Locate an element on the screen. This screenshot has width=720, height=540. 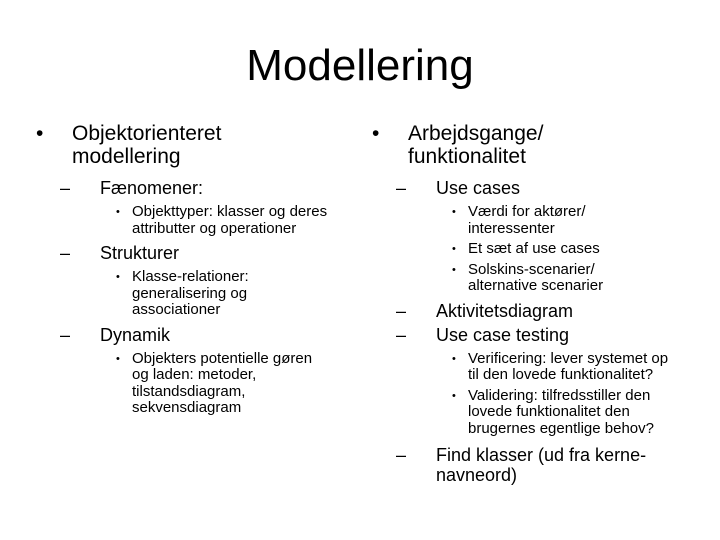
list-item: • Et sæt af use cases is located at coordinates (520, 249).